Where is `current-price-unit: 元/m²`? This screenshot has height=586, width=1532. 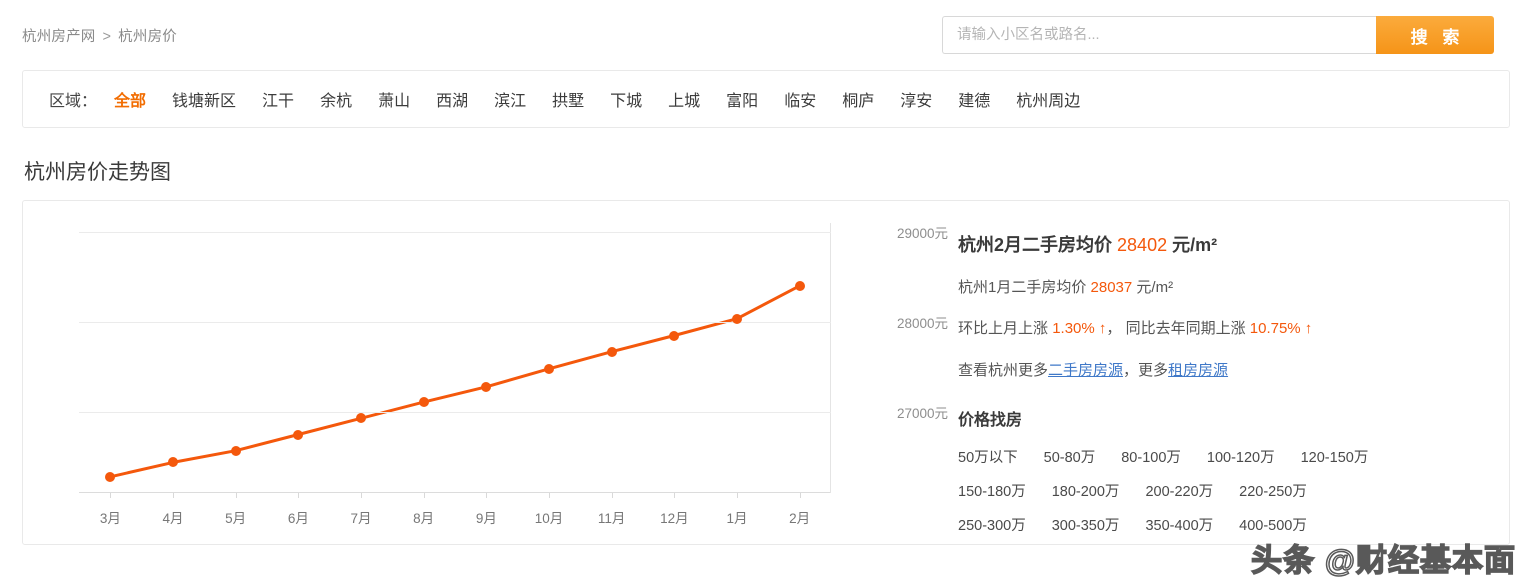 current-price-unit: 元/m² is located at coordinates (1195, 245).